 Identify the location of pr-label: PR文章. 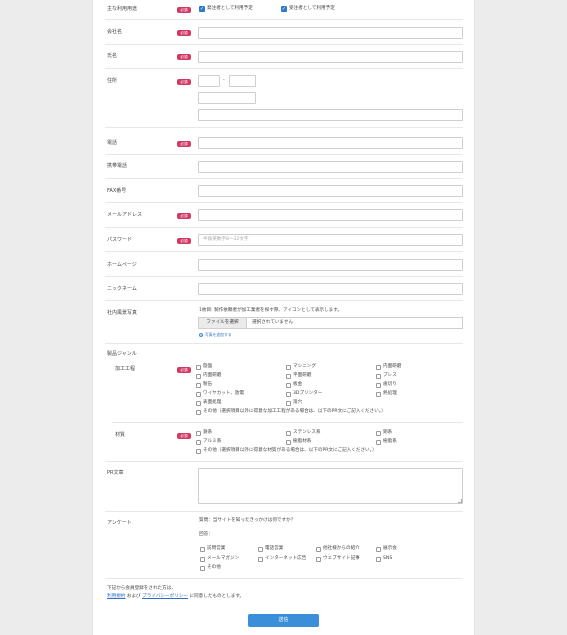
(115, 473).